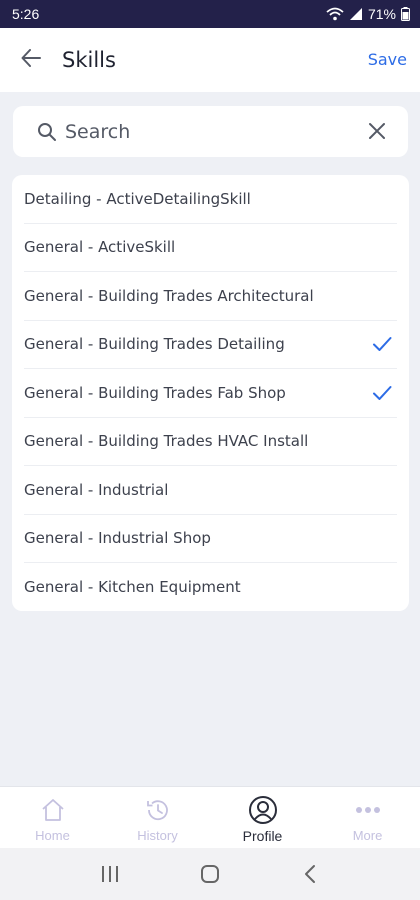 This screenshot has height=900, width=420. Describe the element at coordinates (367, 835) in the screenshot. I see `nav-label-more: More` at that location.